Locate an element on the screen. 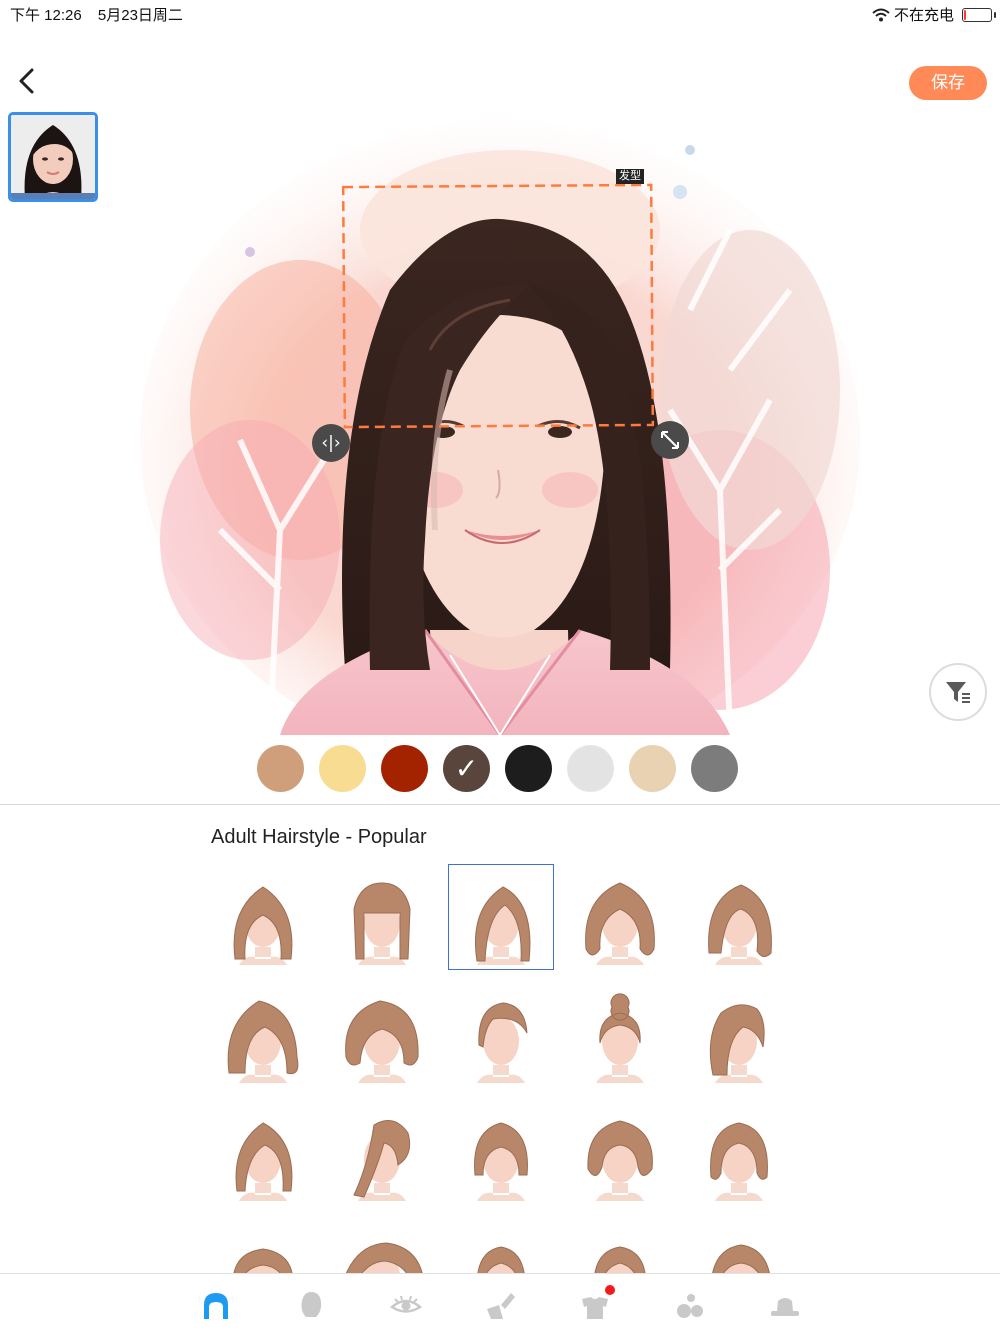 The image size is (1000, 1334). hair-icon is located at coordinates (216, 1306).